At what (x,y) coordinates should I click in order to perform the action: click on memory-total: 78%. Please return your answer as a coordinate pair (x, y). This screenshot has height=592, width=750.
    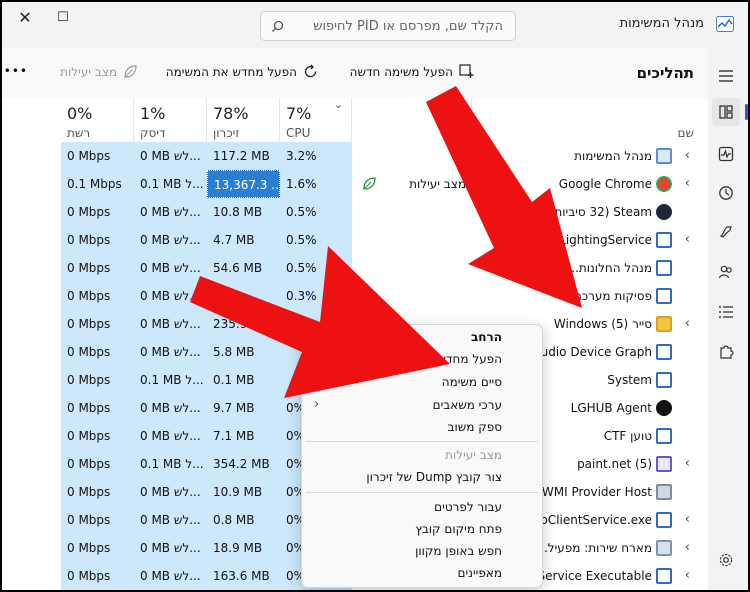
    Looking at the image, I should click on (231, 113).